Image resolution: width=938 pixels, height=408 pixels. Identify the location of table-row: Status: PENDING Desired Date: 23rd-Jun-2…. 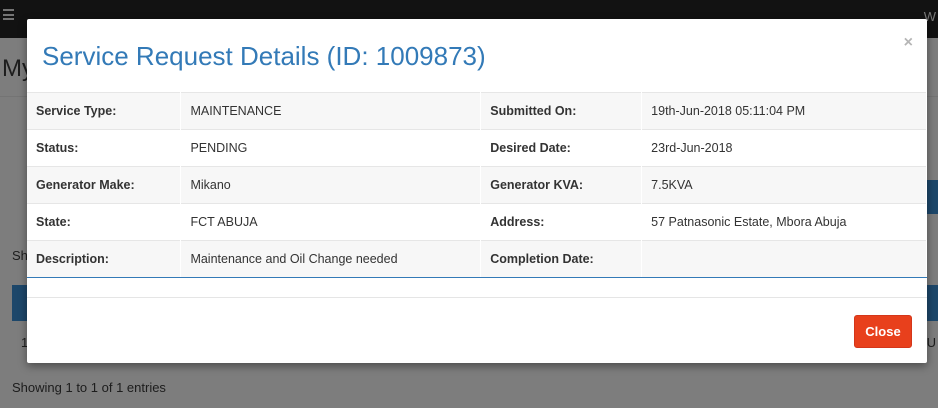
(477, 148).